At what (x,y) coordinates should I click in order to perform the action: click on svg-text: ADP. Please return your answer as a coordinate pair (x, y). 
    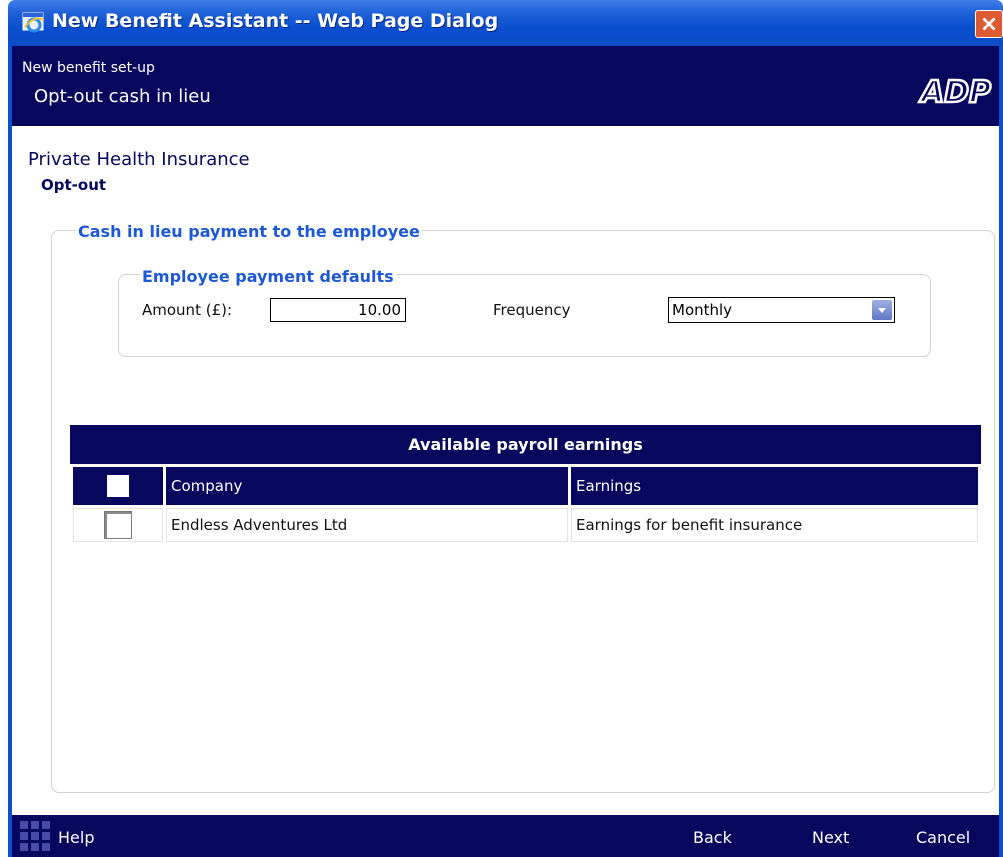
    Looking at the image, I should click on (955, 91).